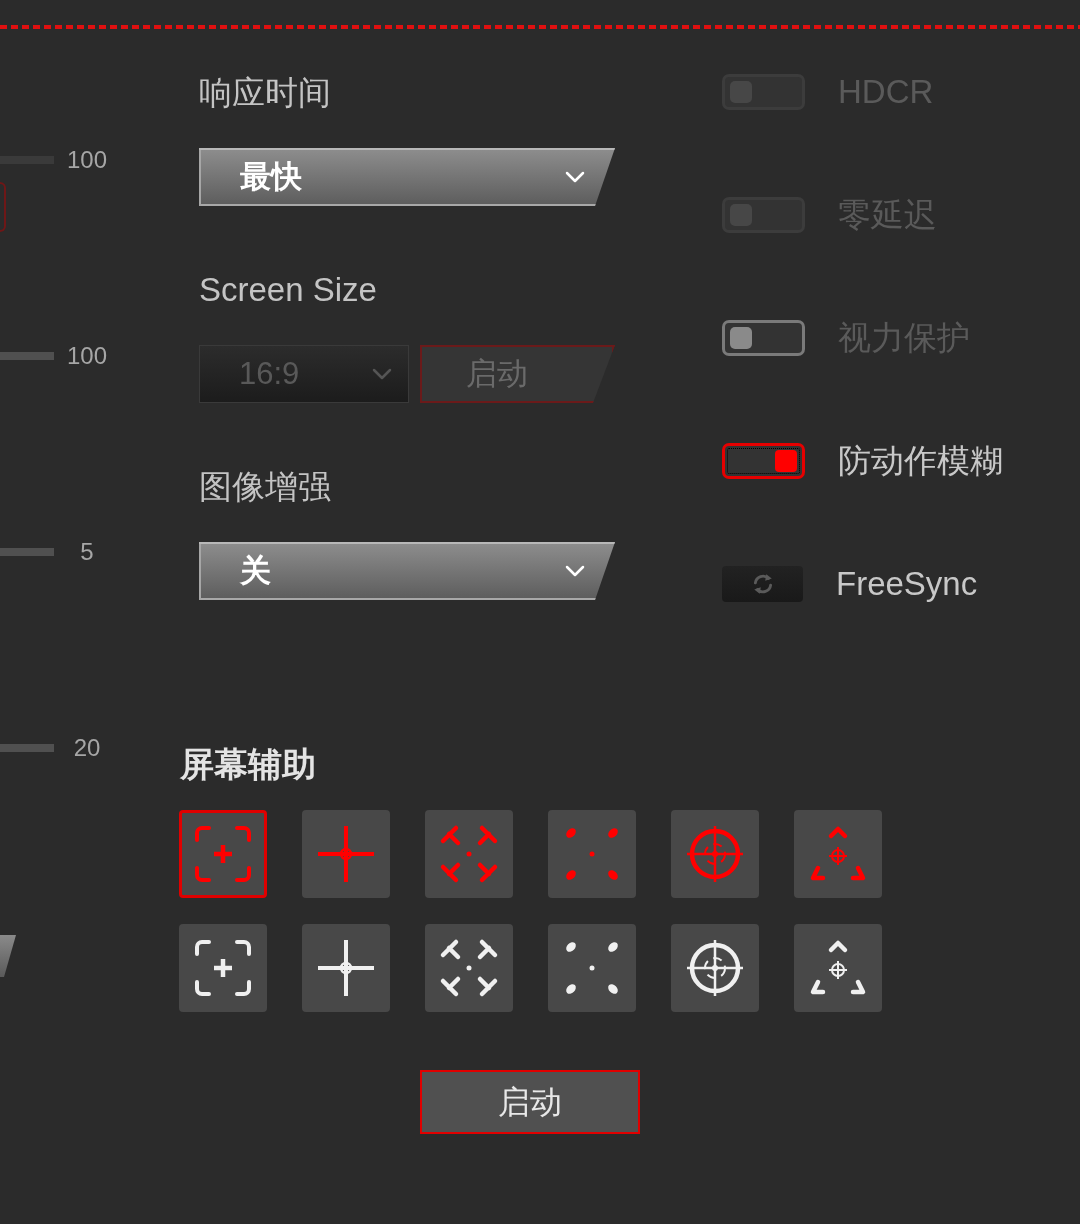 This screenshot has width=1080, height=1224. Describe the element at coordinates (920, 461) in the screenshot. I see `toggle-label: 防动作模糊` at that location.